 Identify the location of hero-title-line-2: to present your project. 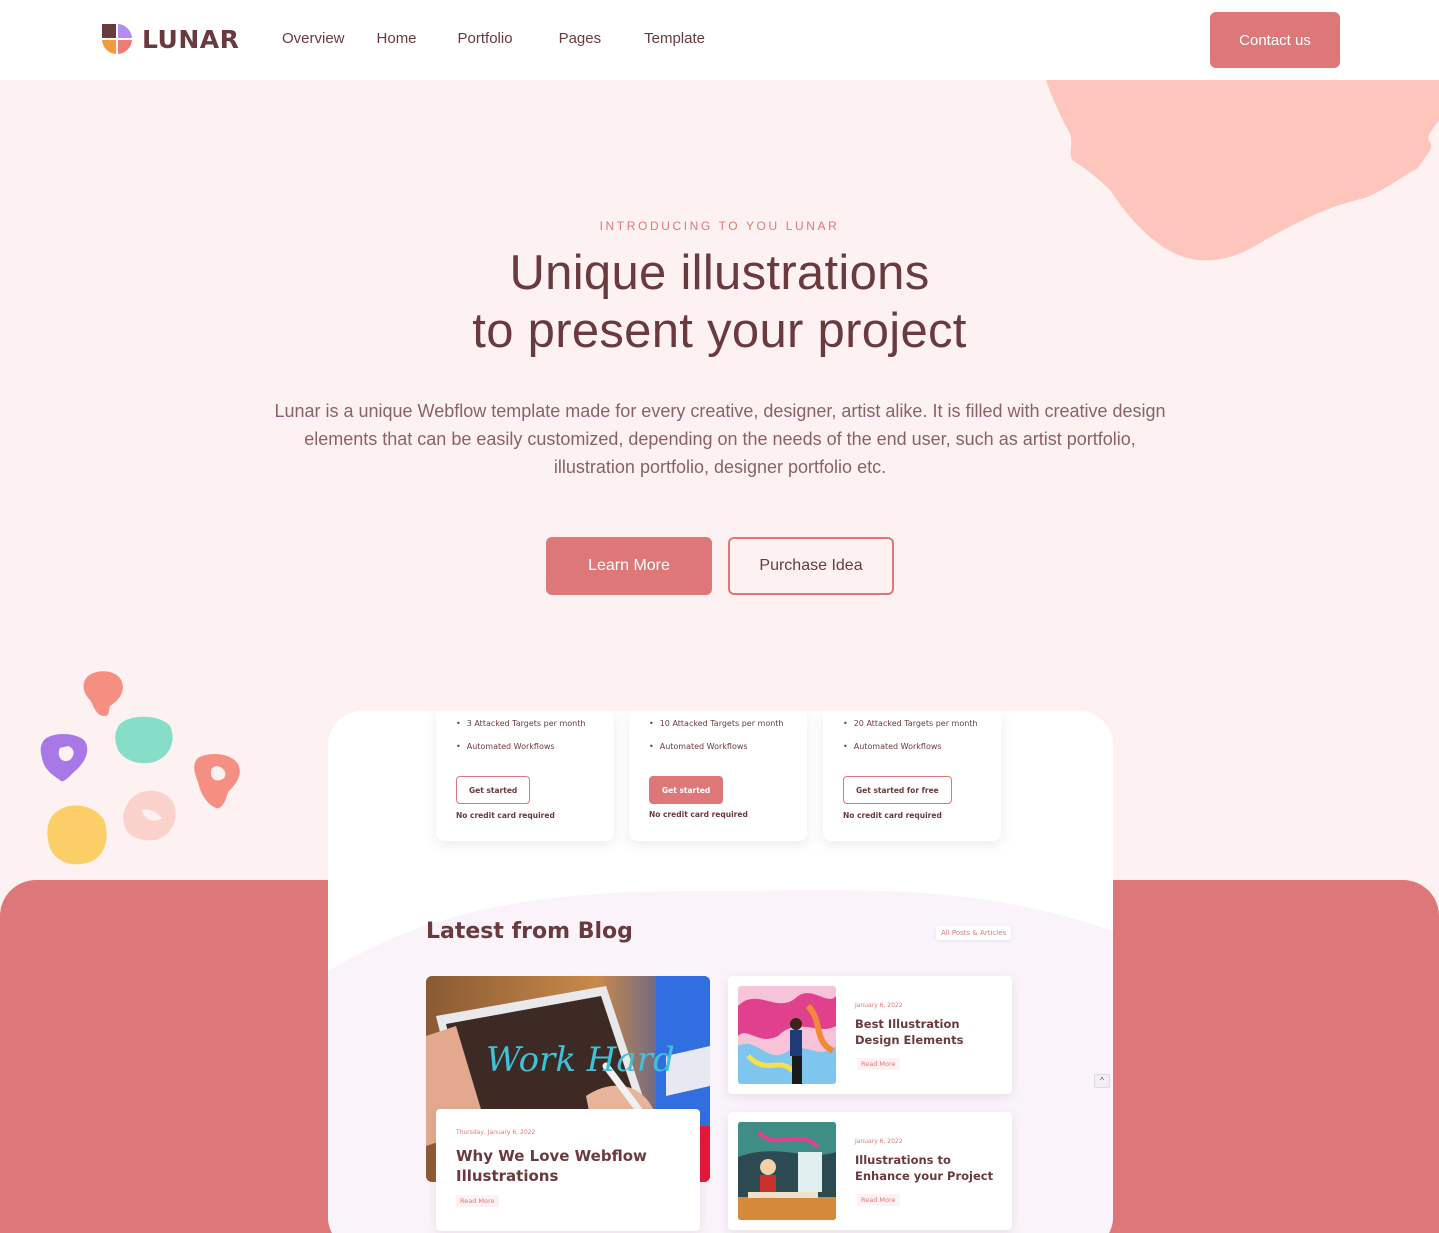
(719, 331).